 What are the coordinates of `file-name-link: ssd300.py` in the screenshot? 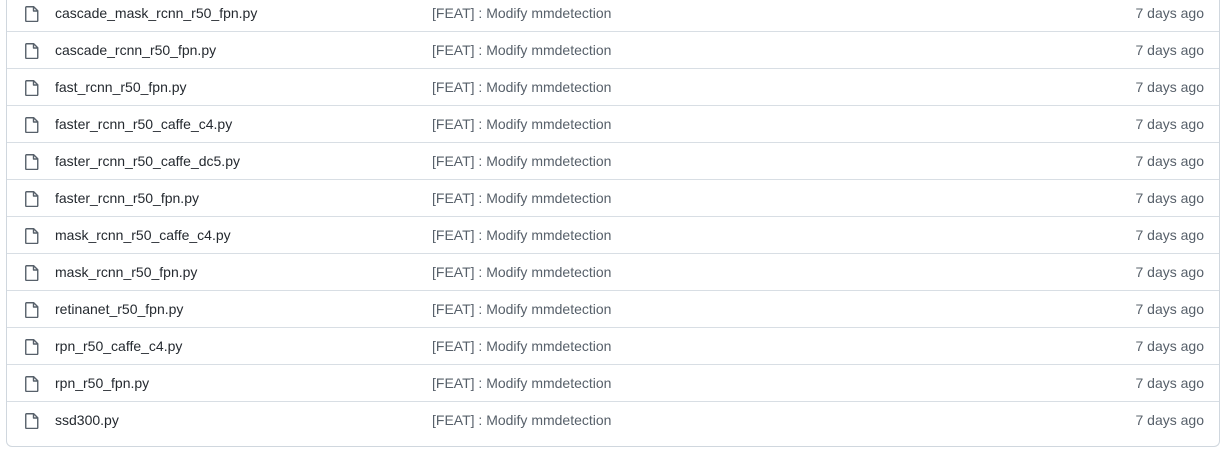 It's located at (87, 420).